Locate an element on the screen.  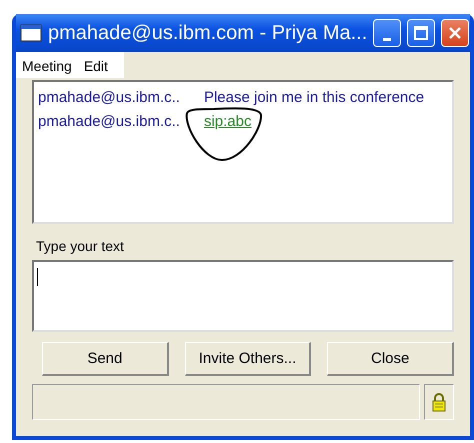
close-button: Close is located at coordinates (390, 359).